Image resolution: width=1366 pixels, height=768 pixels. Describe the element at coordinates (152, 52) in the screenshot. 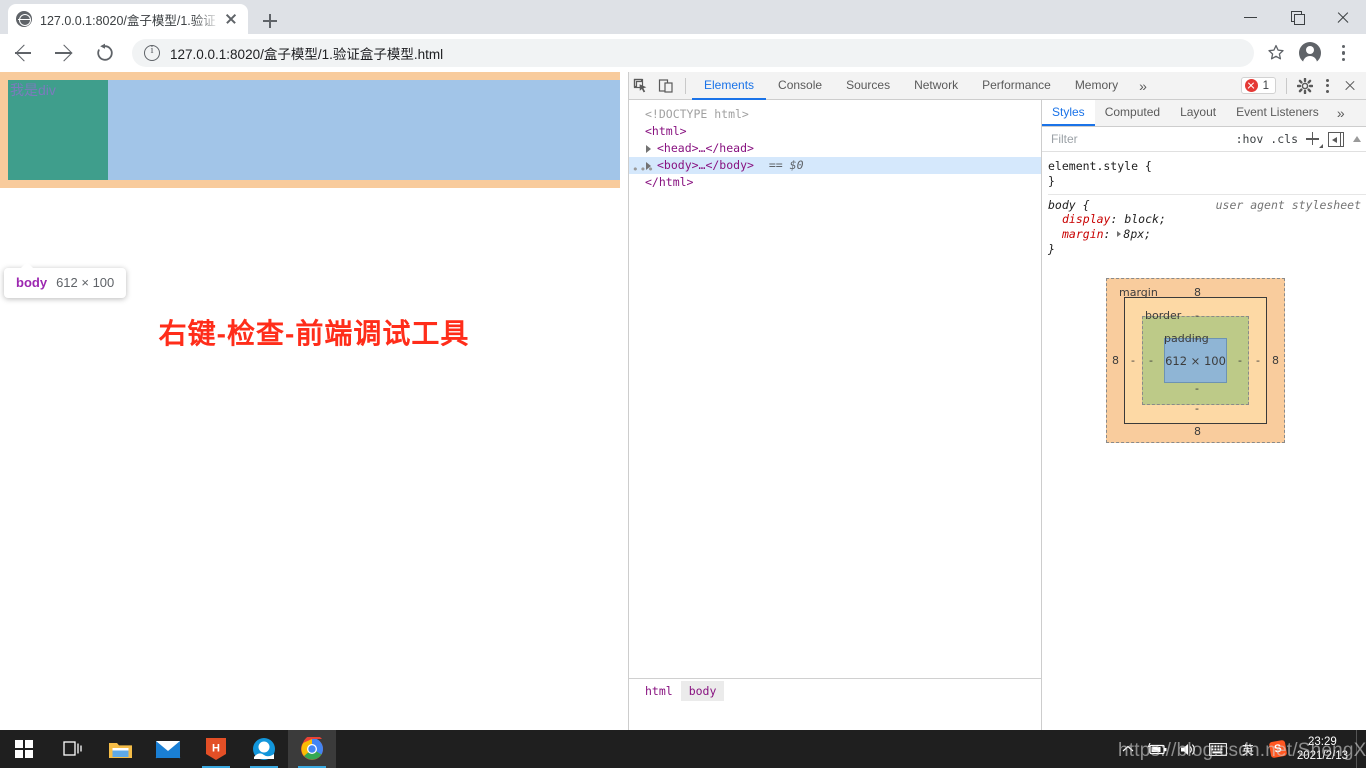

I see `site-info-icon` at that location.